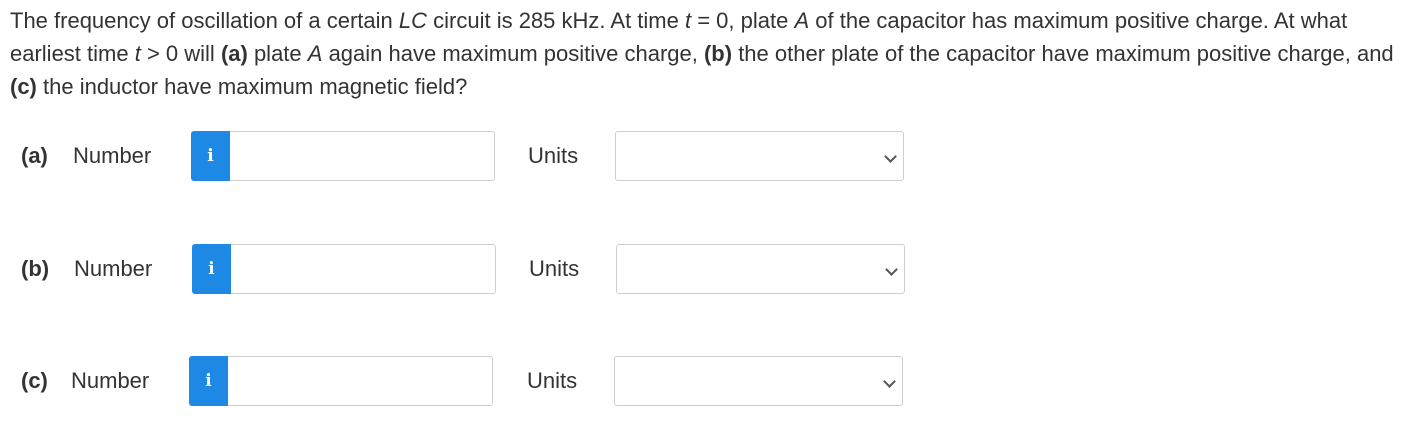  I want to click on question-fragment: circuit is 285 kHz. At time, so click(556, 20).